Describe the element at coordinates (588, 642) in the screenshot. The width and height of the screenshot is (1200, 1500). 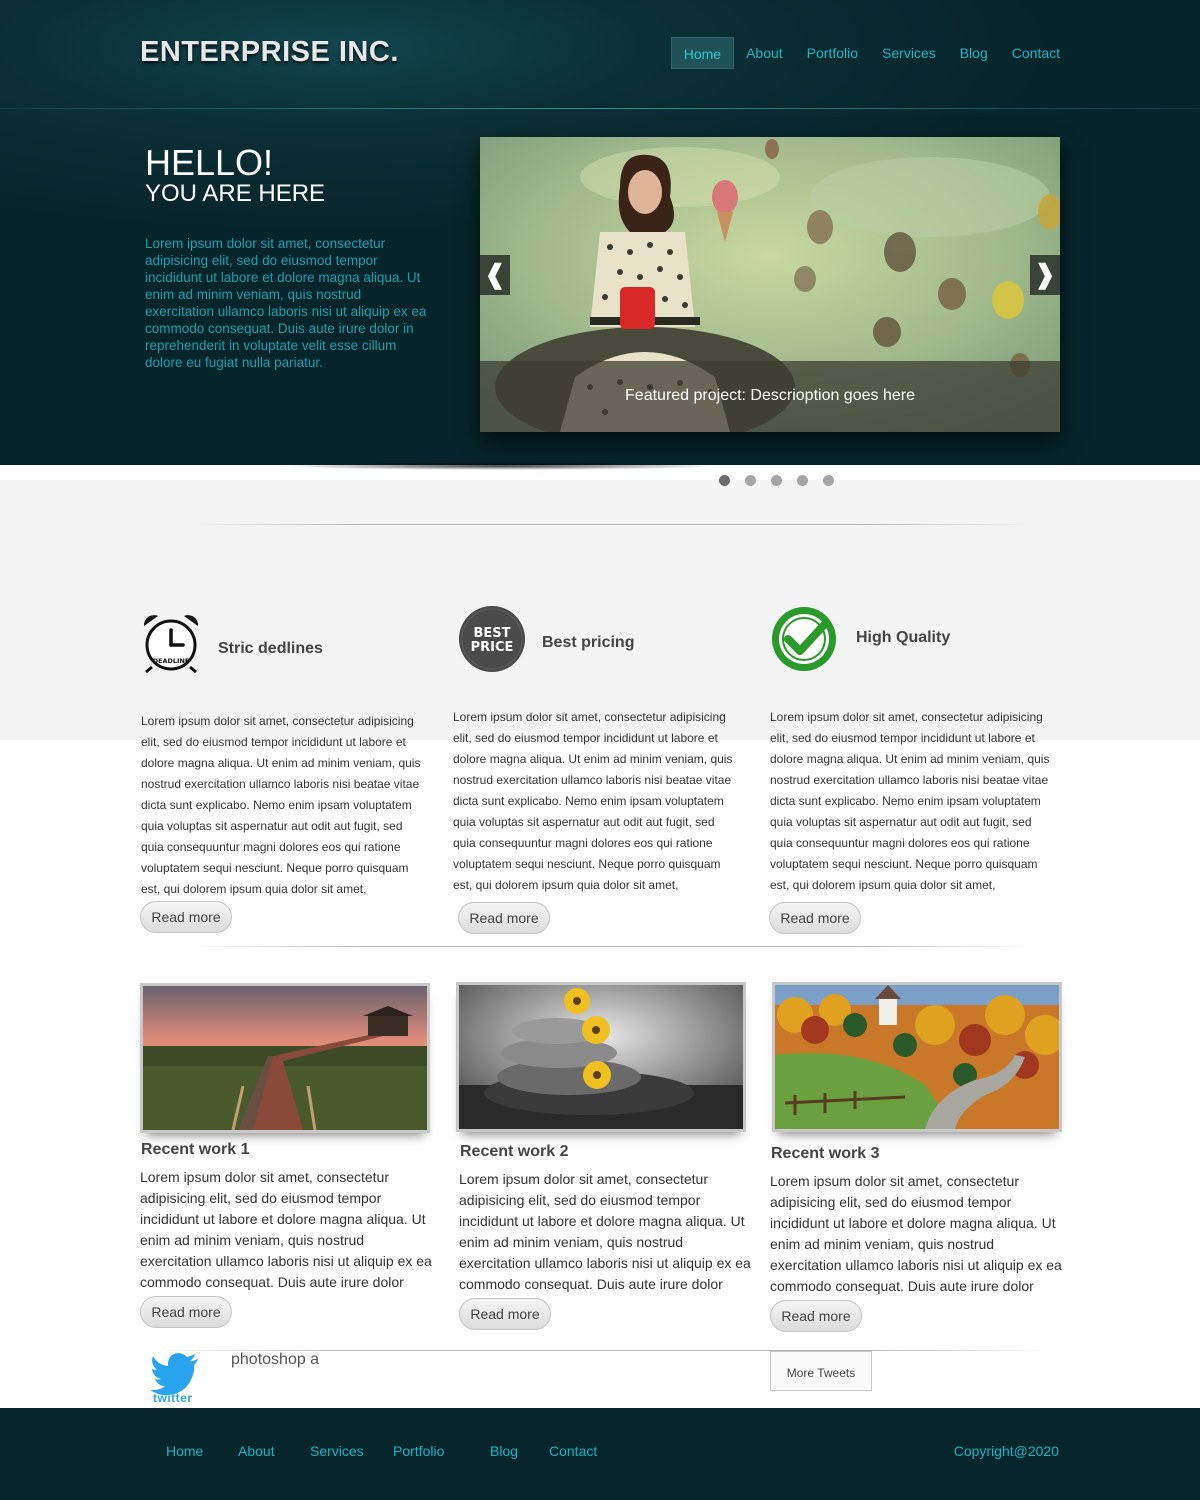
I see `feature-title-pricing: Best pricing` at that location.